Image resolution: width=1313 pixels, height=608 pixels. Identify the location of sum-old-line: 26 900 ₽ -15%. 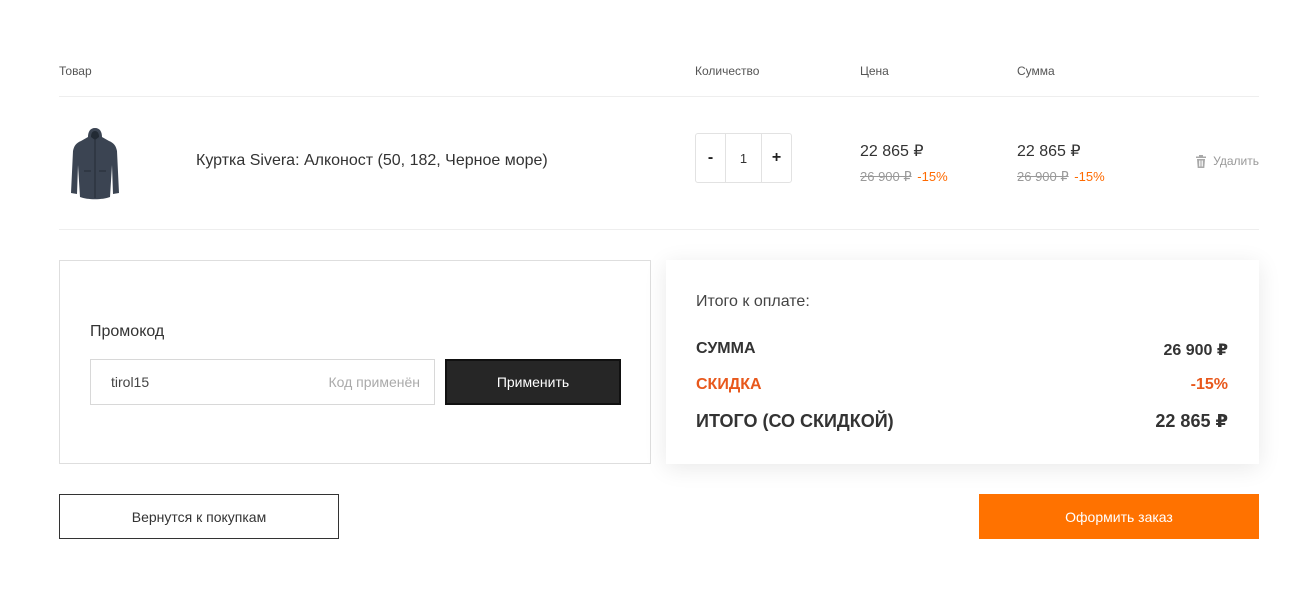
(1061, 177).